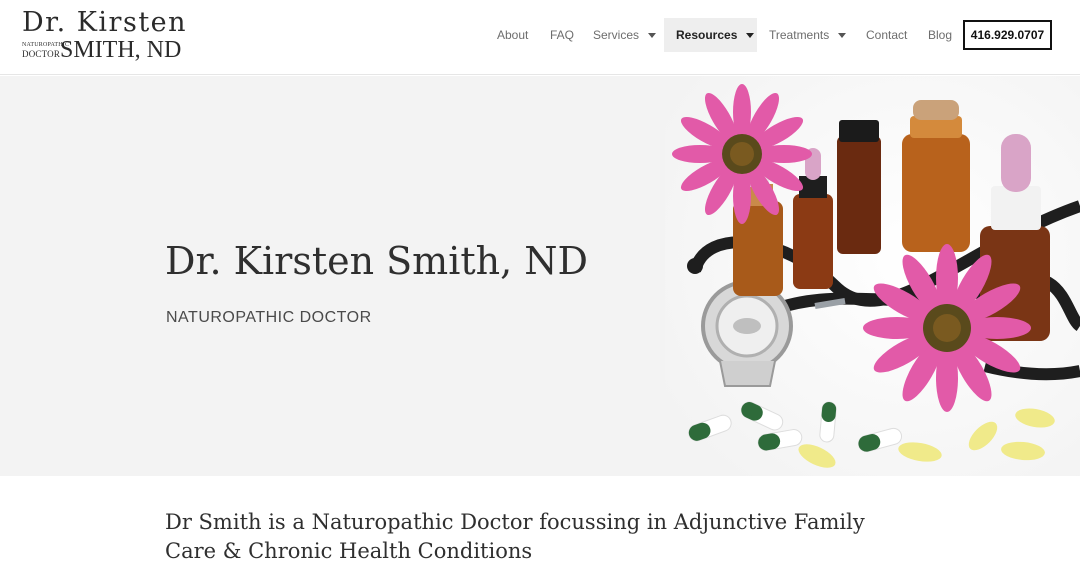  What do you see at coordinates (376, 261) in the screenshot?
I see `hero-title: Dr. Kirsten Smith, ND` at bounding box center [376, 261].